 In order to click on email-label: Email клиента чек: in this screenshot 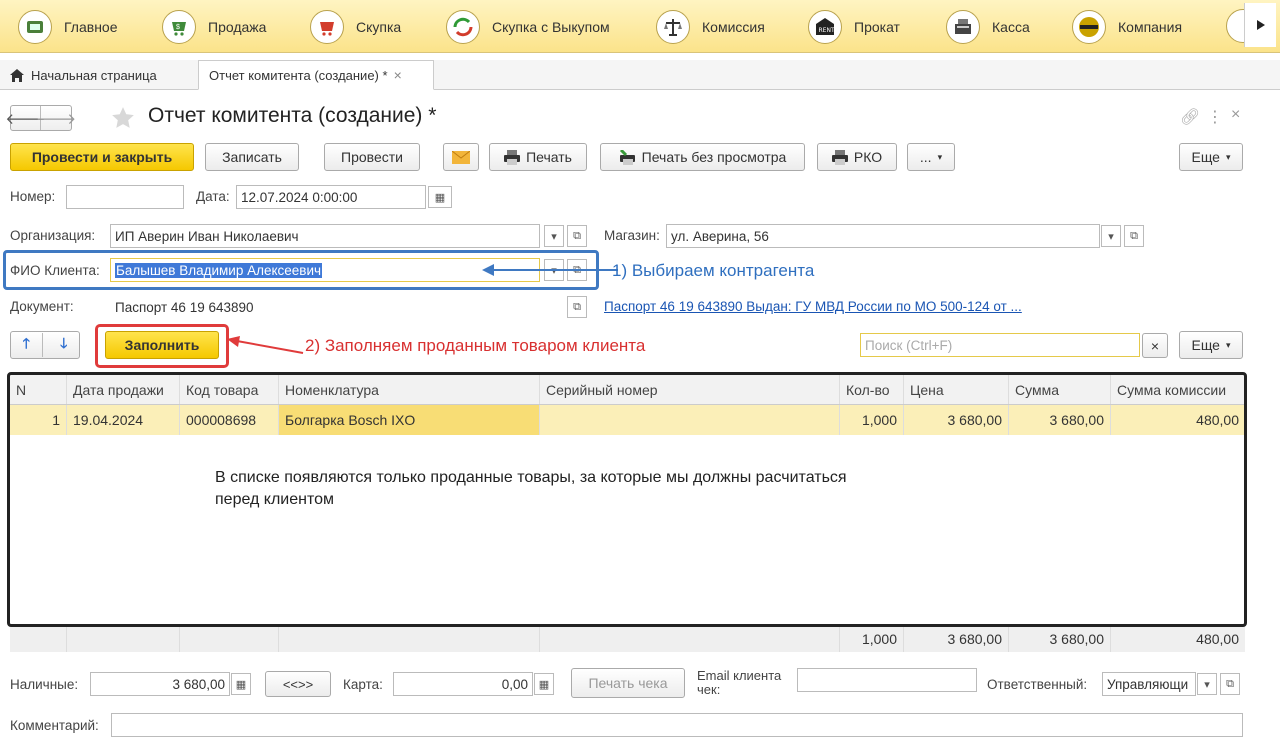, I will do `click(739, 683)`.